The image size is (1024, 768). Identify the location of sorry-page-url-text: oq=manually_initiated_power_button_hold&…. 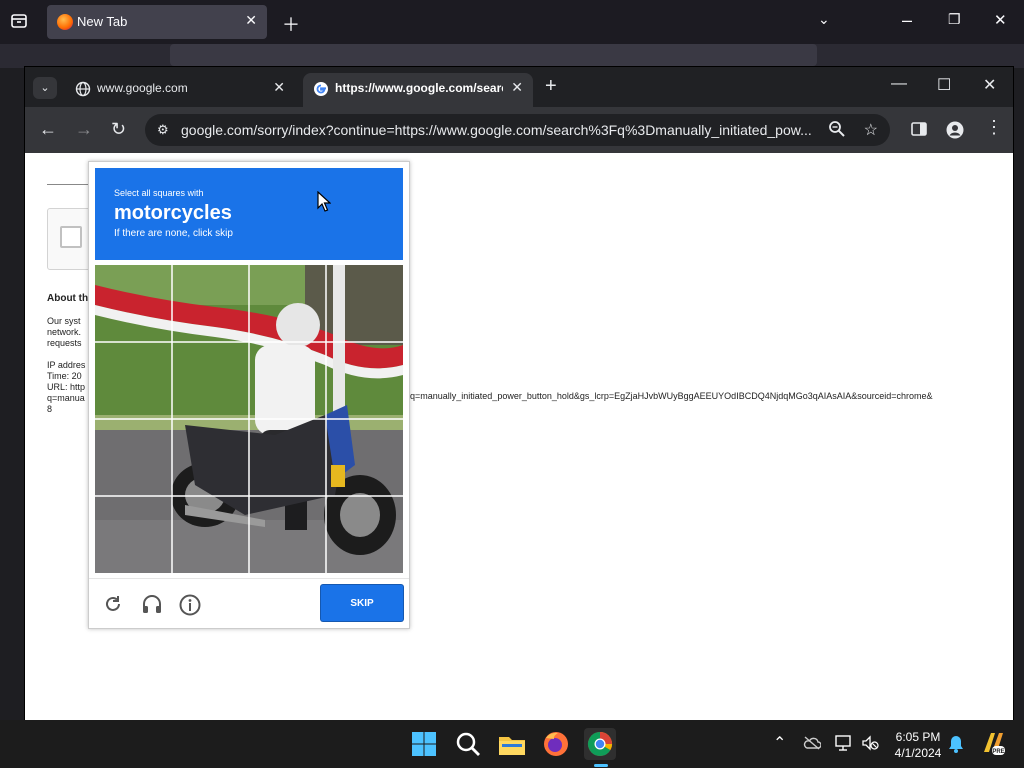
(669, 396).